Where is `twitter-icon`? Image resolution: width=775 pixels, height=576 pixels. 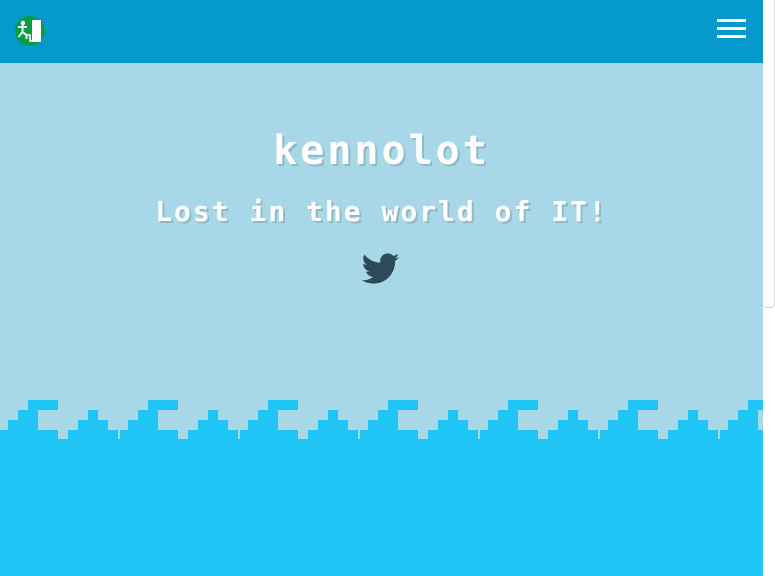 twitter-icon is located at coordinates (381, 269).